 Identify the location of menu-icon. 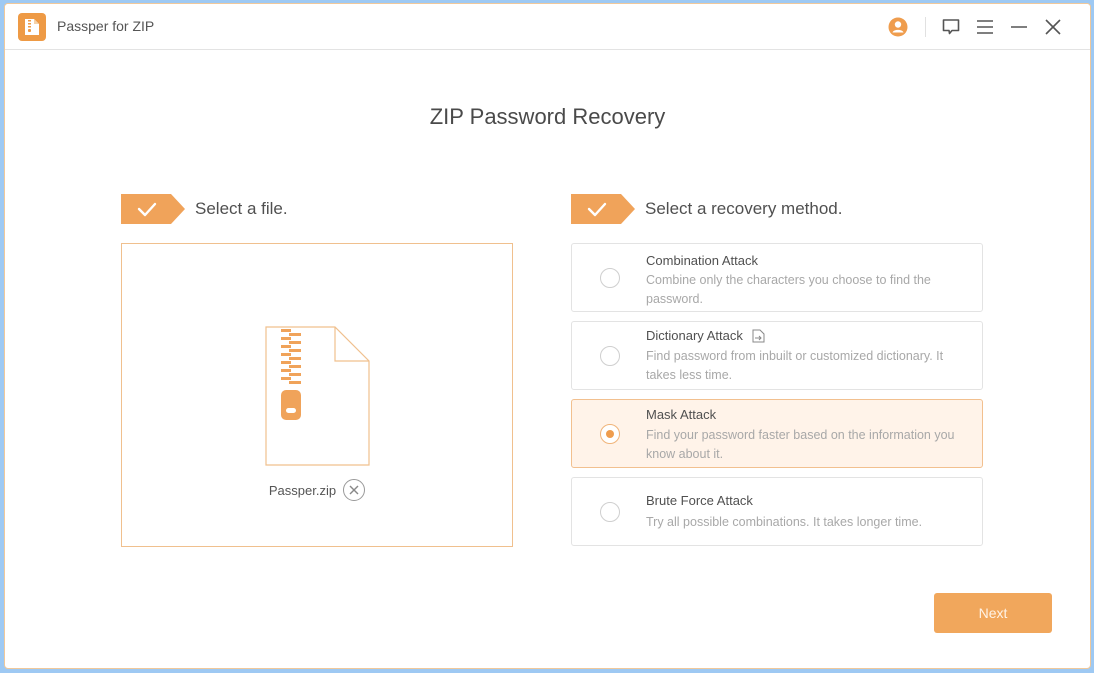
(985, 27).